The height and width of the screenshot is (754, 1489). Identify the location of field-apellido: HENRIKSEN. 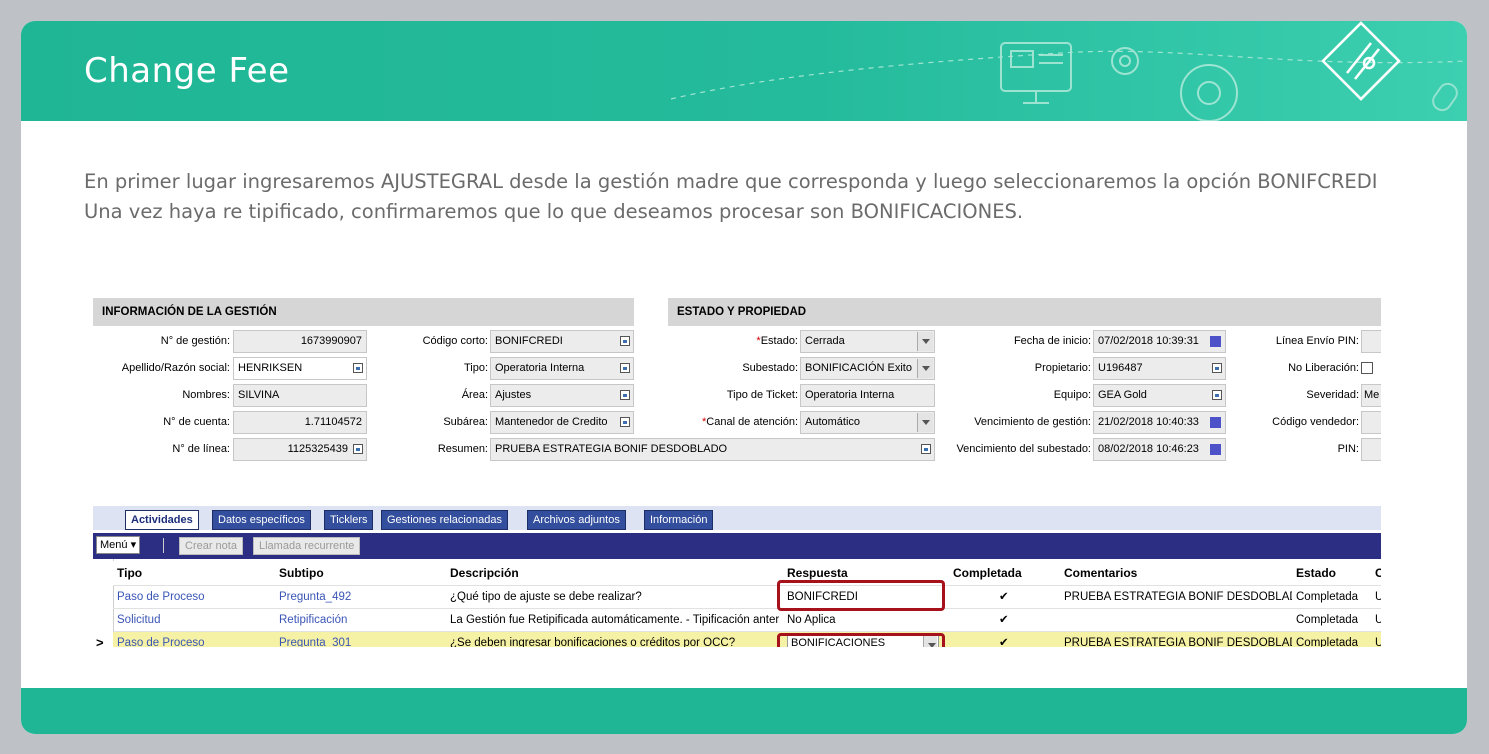
(300, 368).